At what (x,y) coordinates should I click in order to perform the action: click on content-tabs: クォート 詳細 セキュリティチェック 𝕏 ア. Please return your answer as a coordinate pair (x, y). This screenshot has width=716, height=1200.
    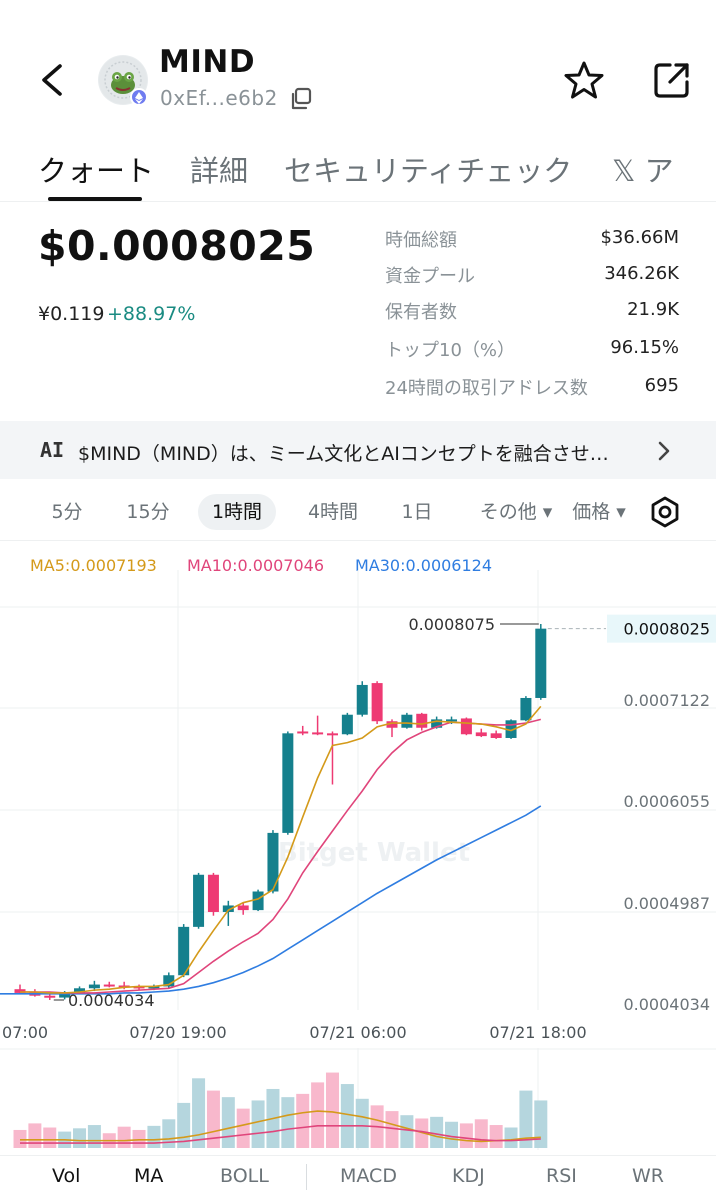
    Looking at the image, I should click on (358, 171).